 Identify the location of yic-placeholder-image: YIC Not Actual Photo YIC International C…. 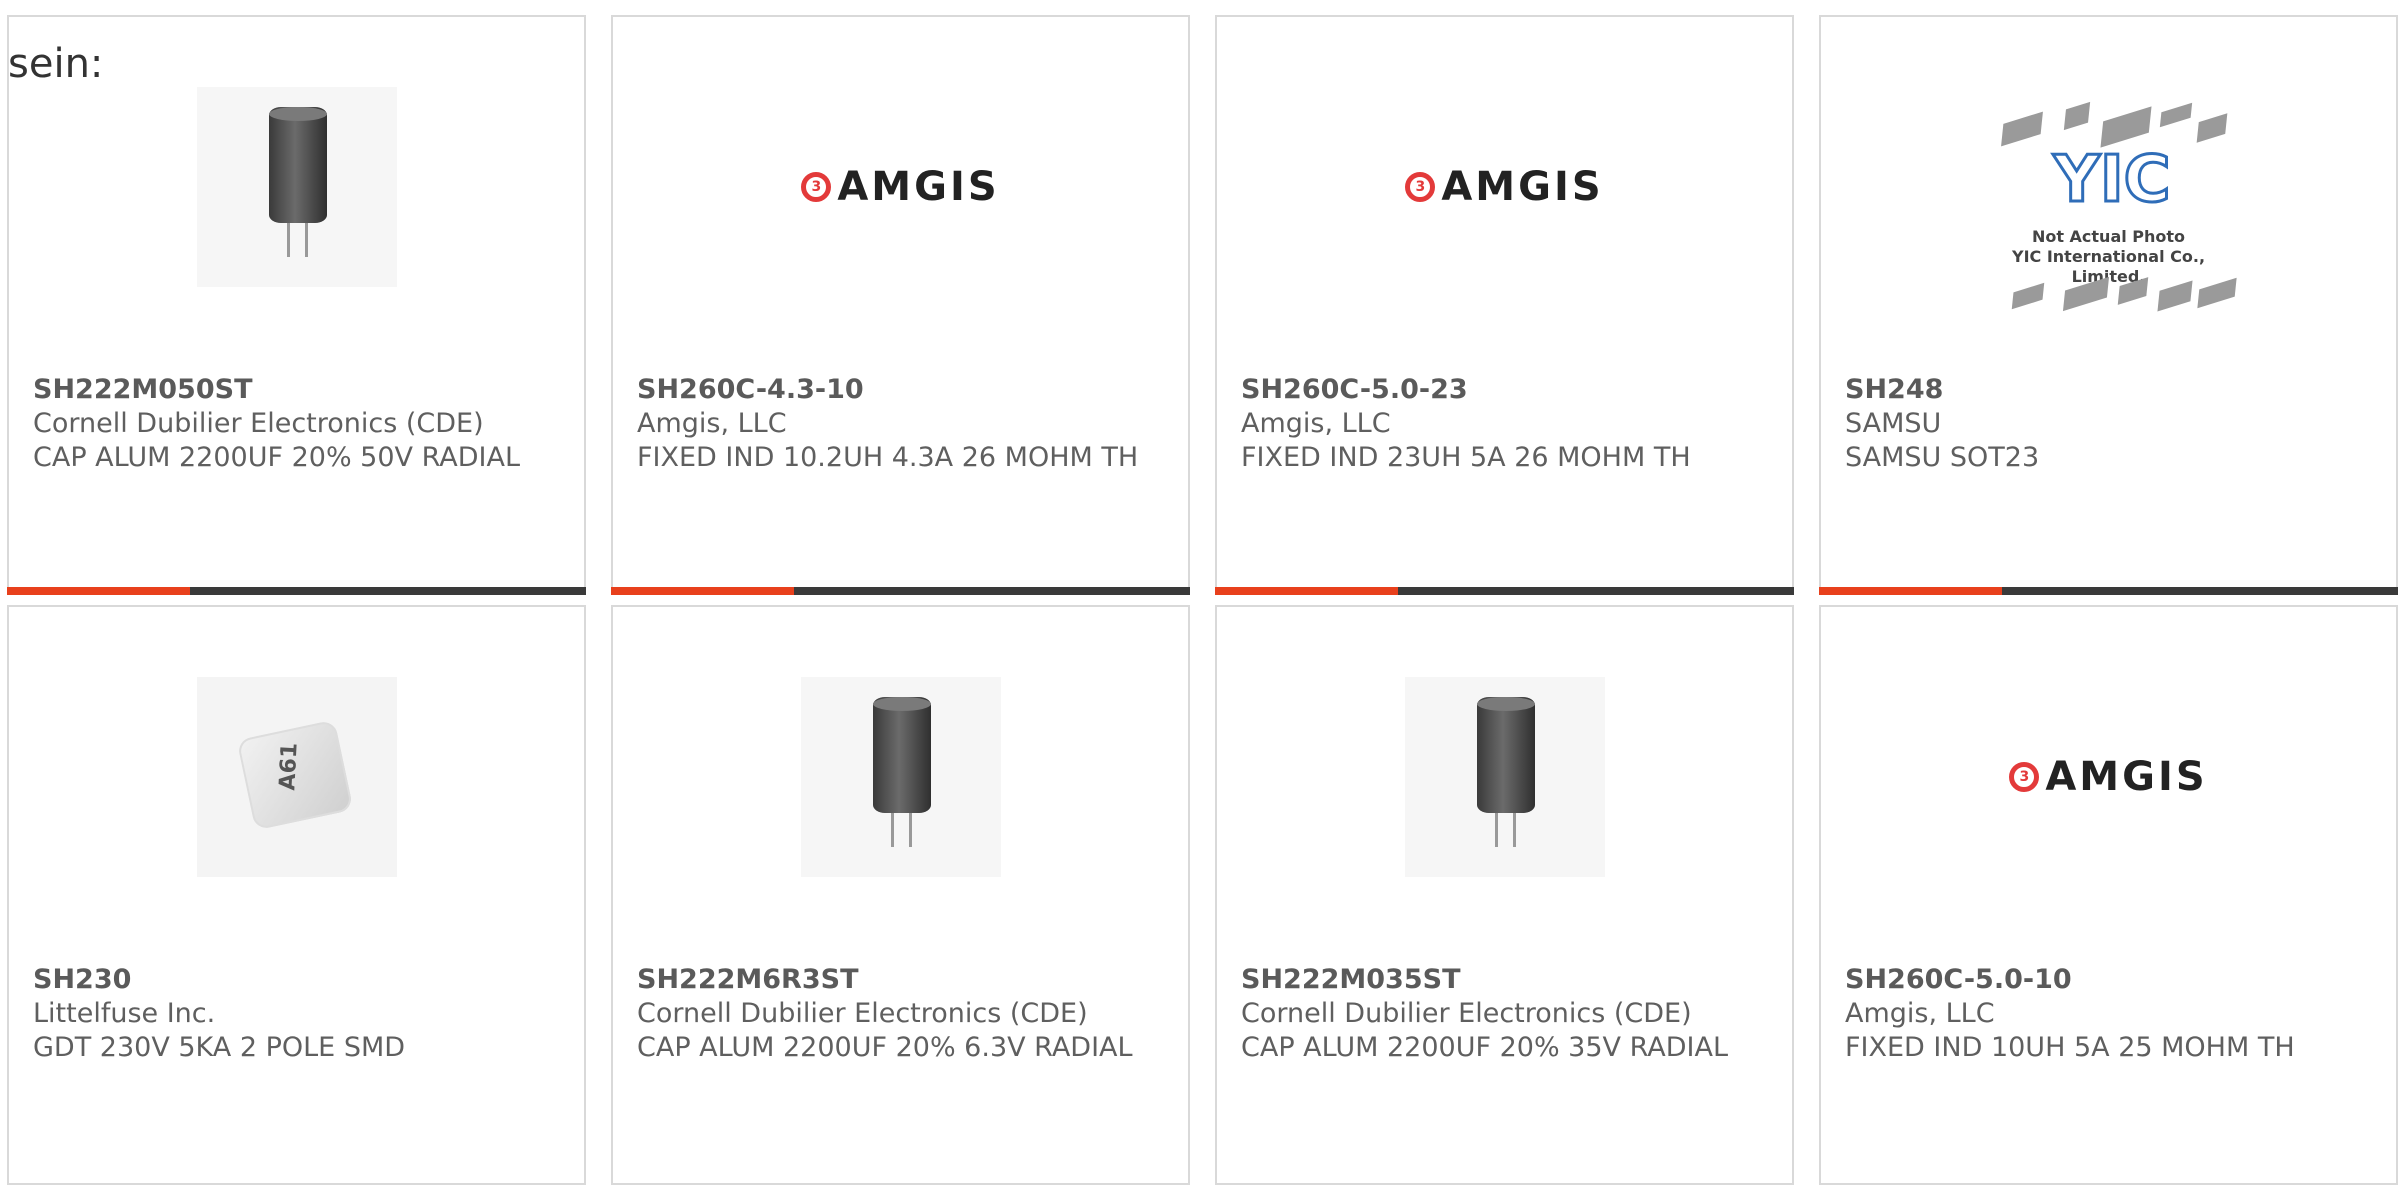
(2109, 207).